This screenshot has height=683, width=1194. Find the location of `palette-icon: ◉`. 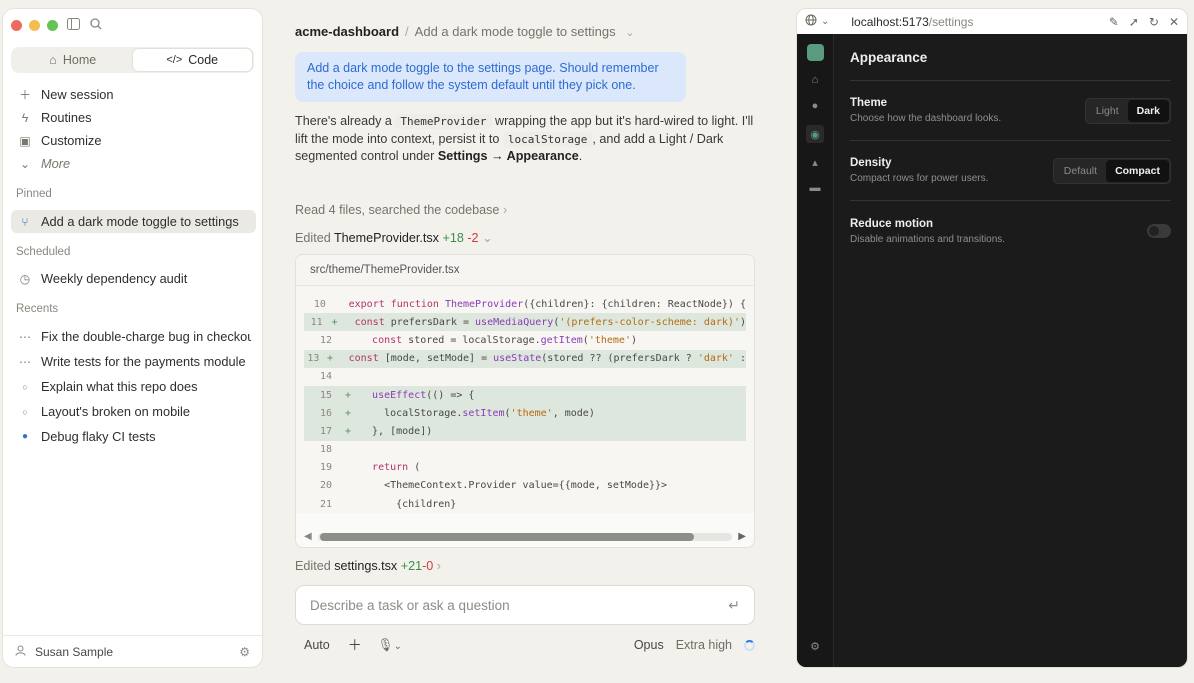

palette-icon: ◉ is located at coordinates (815, 134).